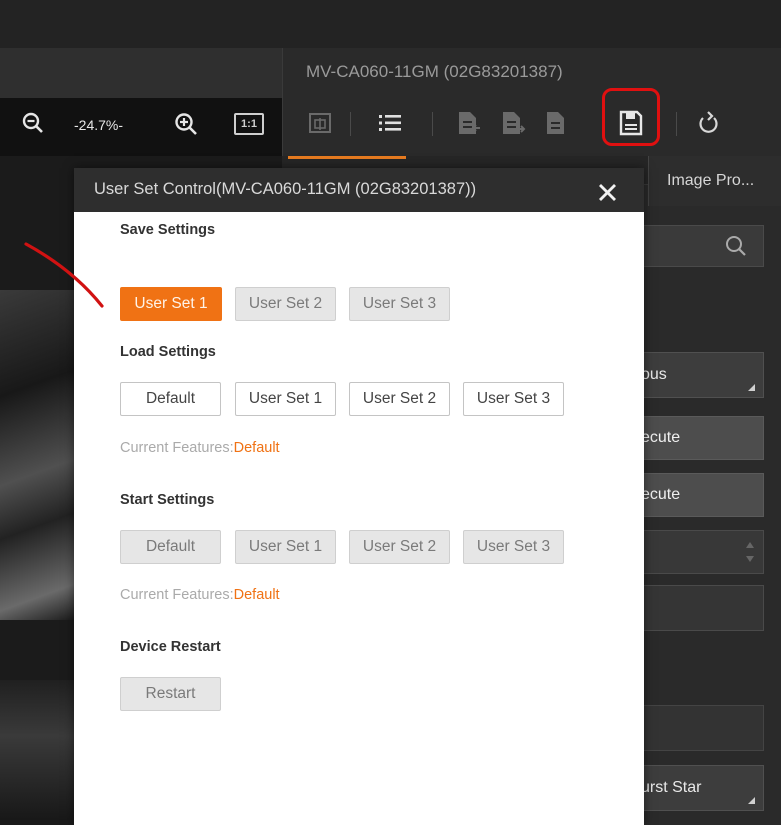 Image resolution: width=781 pixels, height=825 pixels. Describe the element at coordinates (555, 123) in the screenshot. I see `file-icon` at that location.